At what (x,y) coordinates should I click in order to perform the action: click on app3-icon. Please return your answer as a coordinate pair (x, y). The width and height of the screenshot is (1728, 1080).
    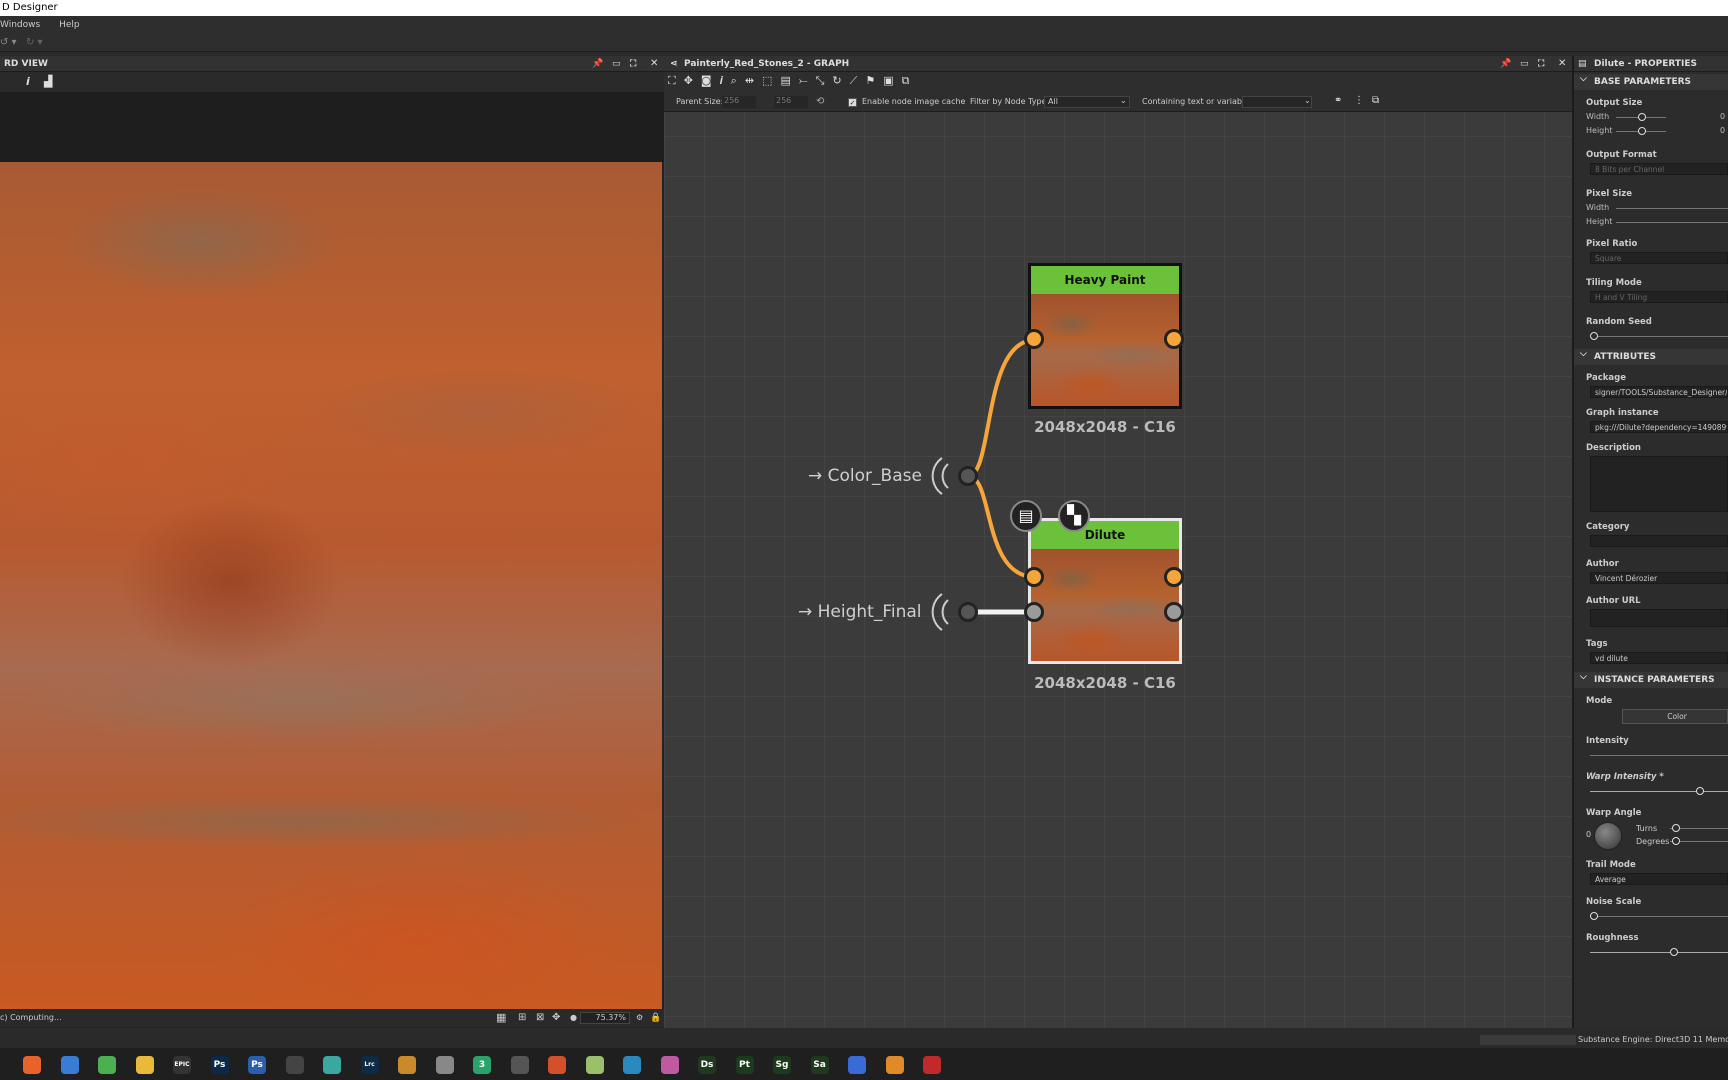
    Looking at the image, I should click on (444, 1065).